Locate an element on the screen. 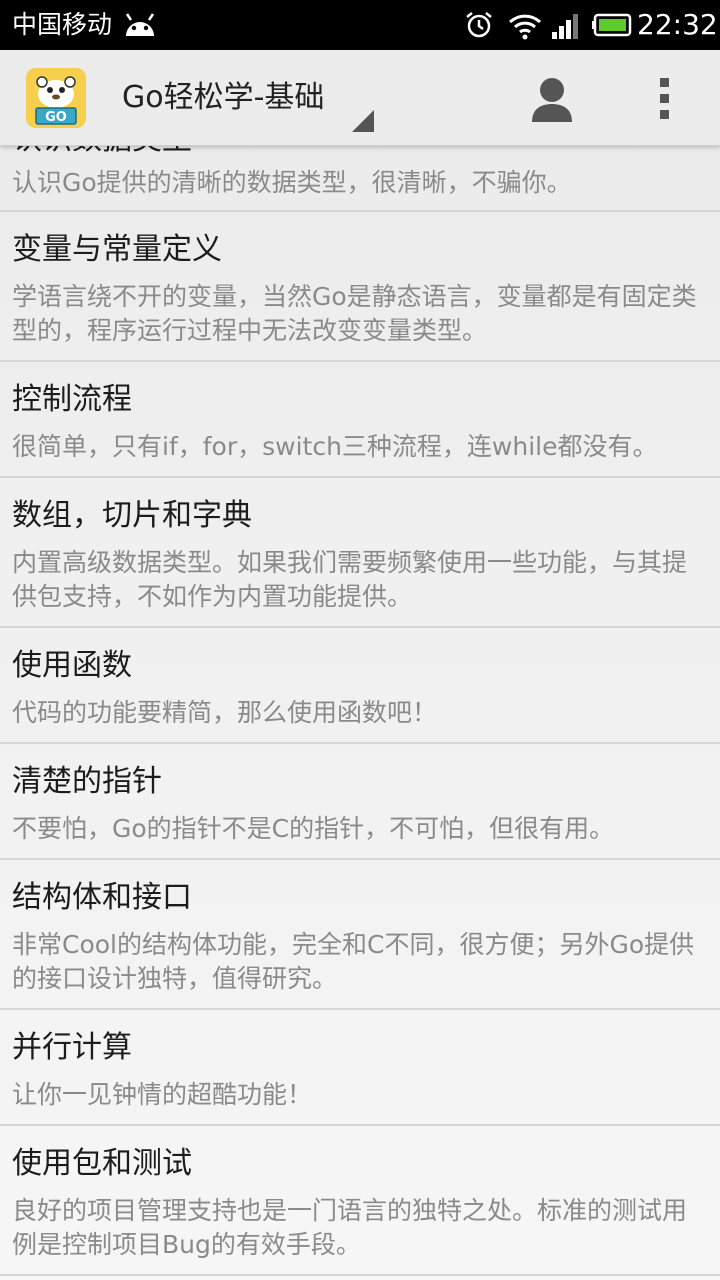  list-item-title: 清楚的指针 is located at coordinates (87, 781).